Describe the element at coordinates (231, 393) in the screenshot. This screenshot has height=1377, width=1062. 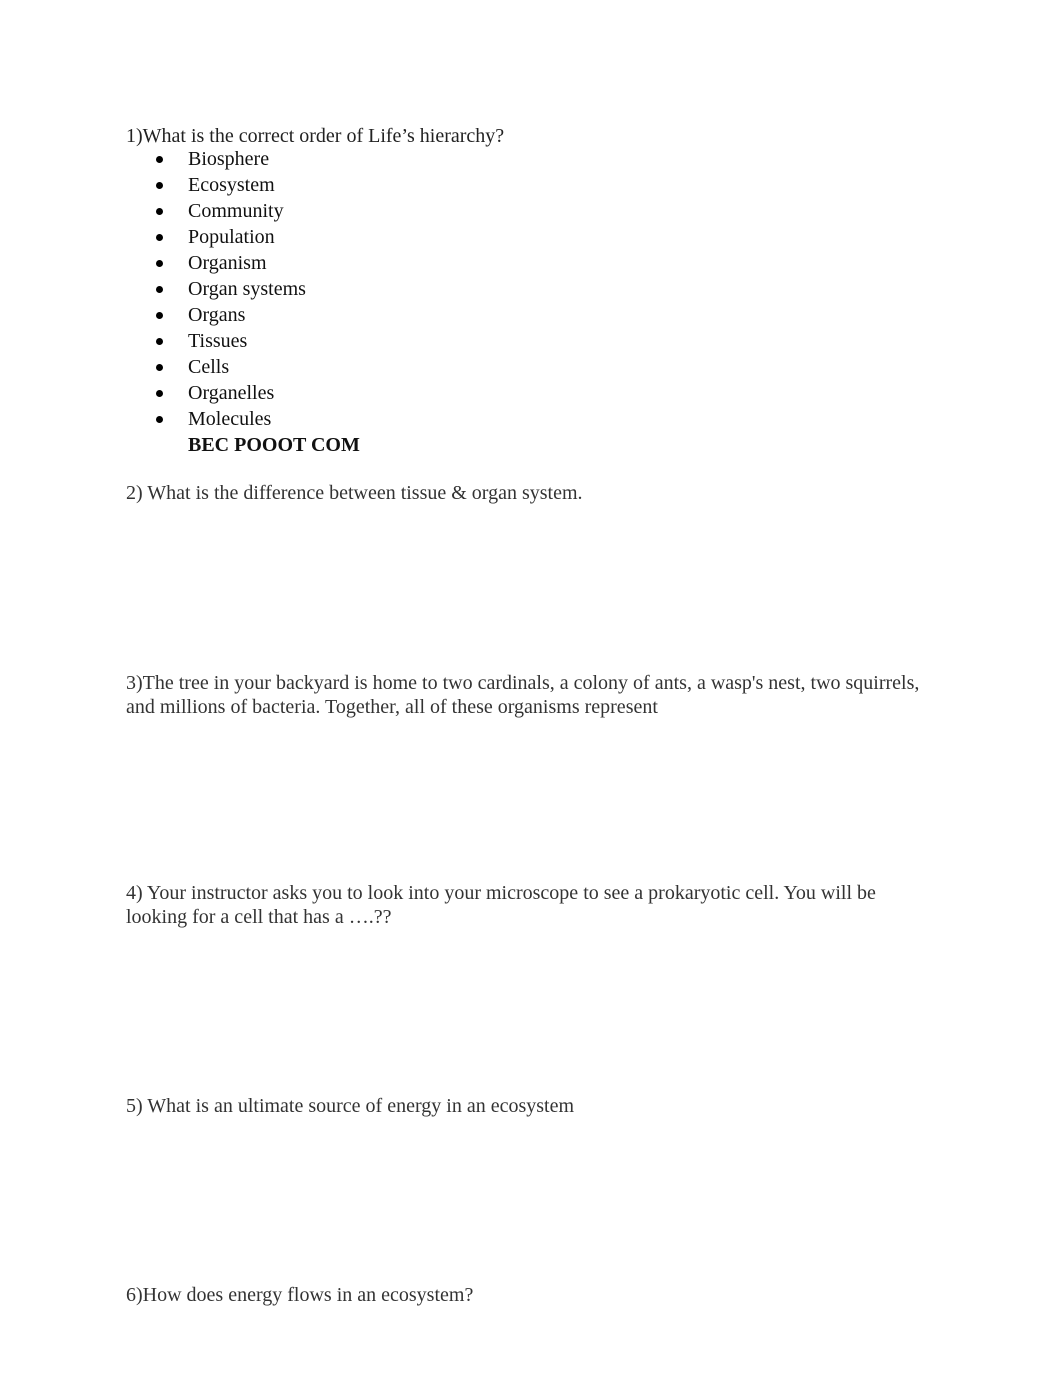
I see `list-item-label: Organelles` at that location.